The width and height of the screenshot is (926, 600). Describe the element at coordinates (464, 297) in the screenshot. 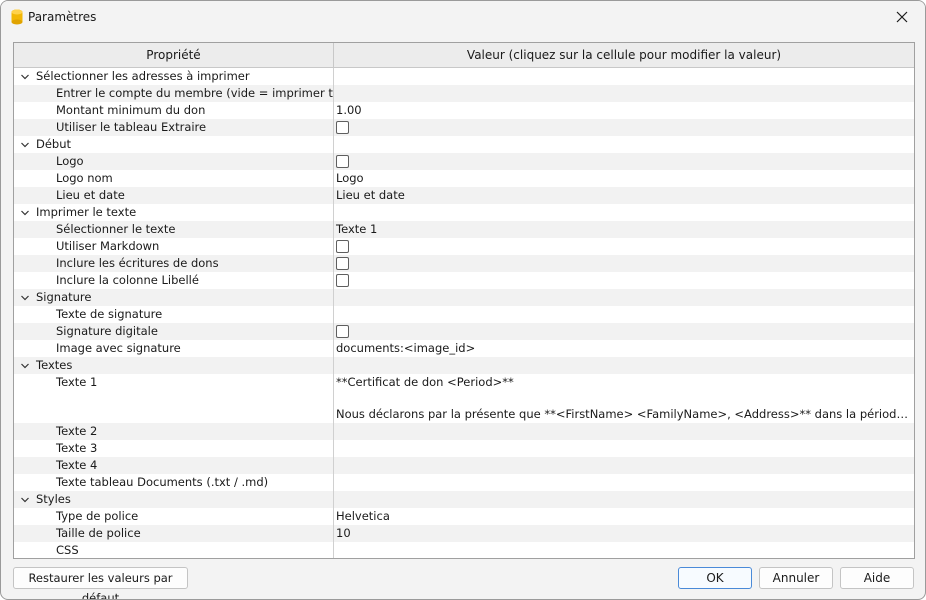

I see `group-row: Signature` at that location.